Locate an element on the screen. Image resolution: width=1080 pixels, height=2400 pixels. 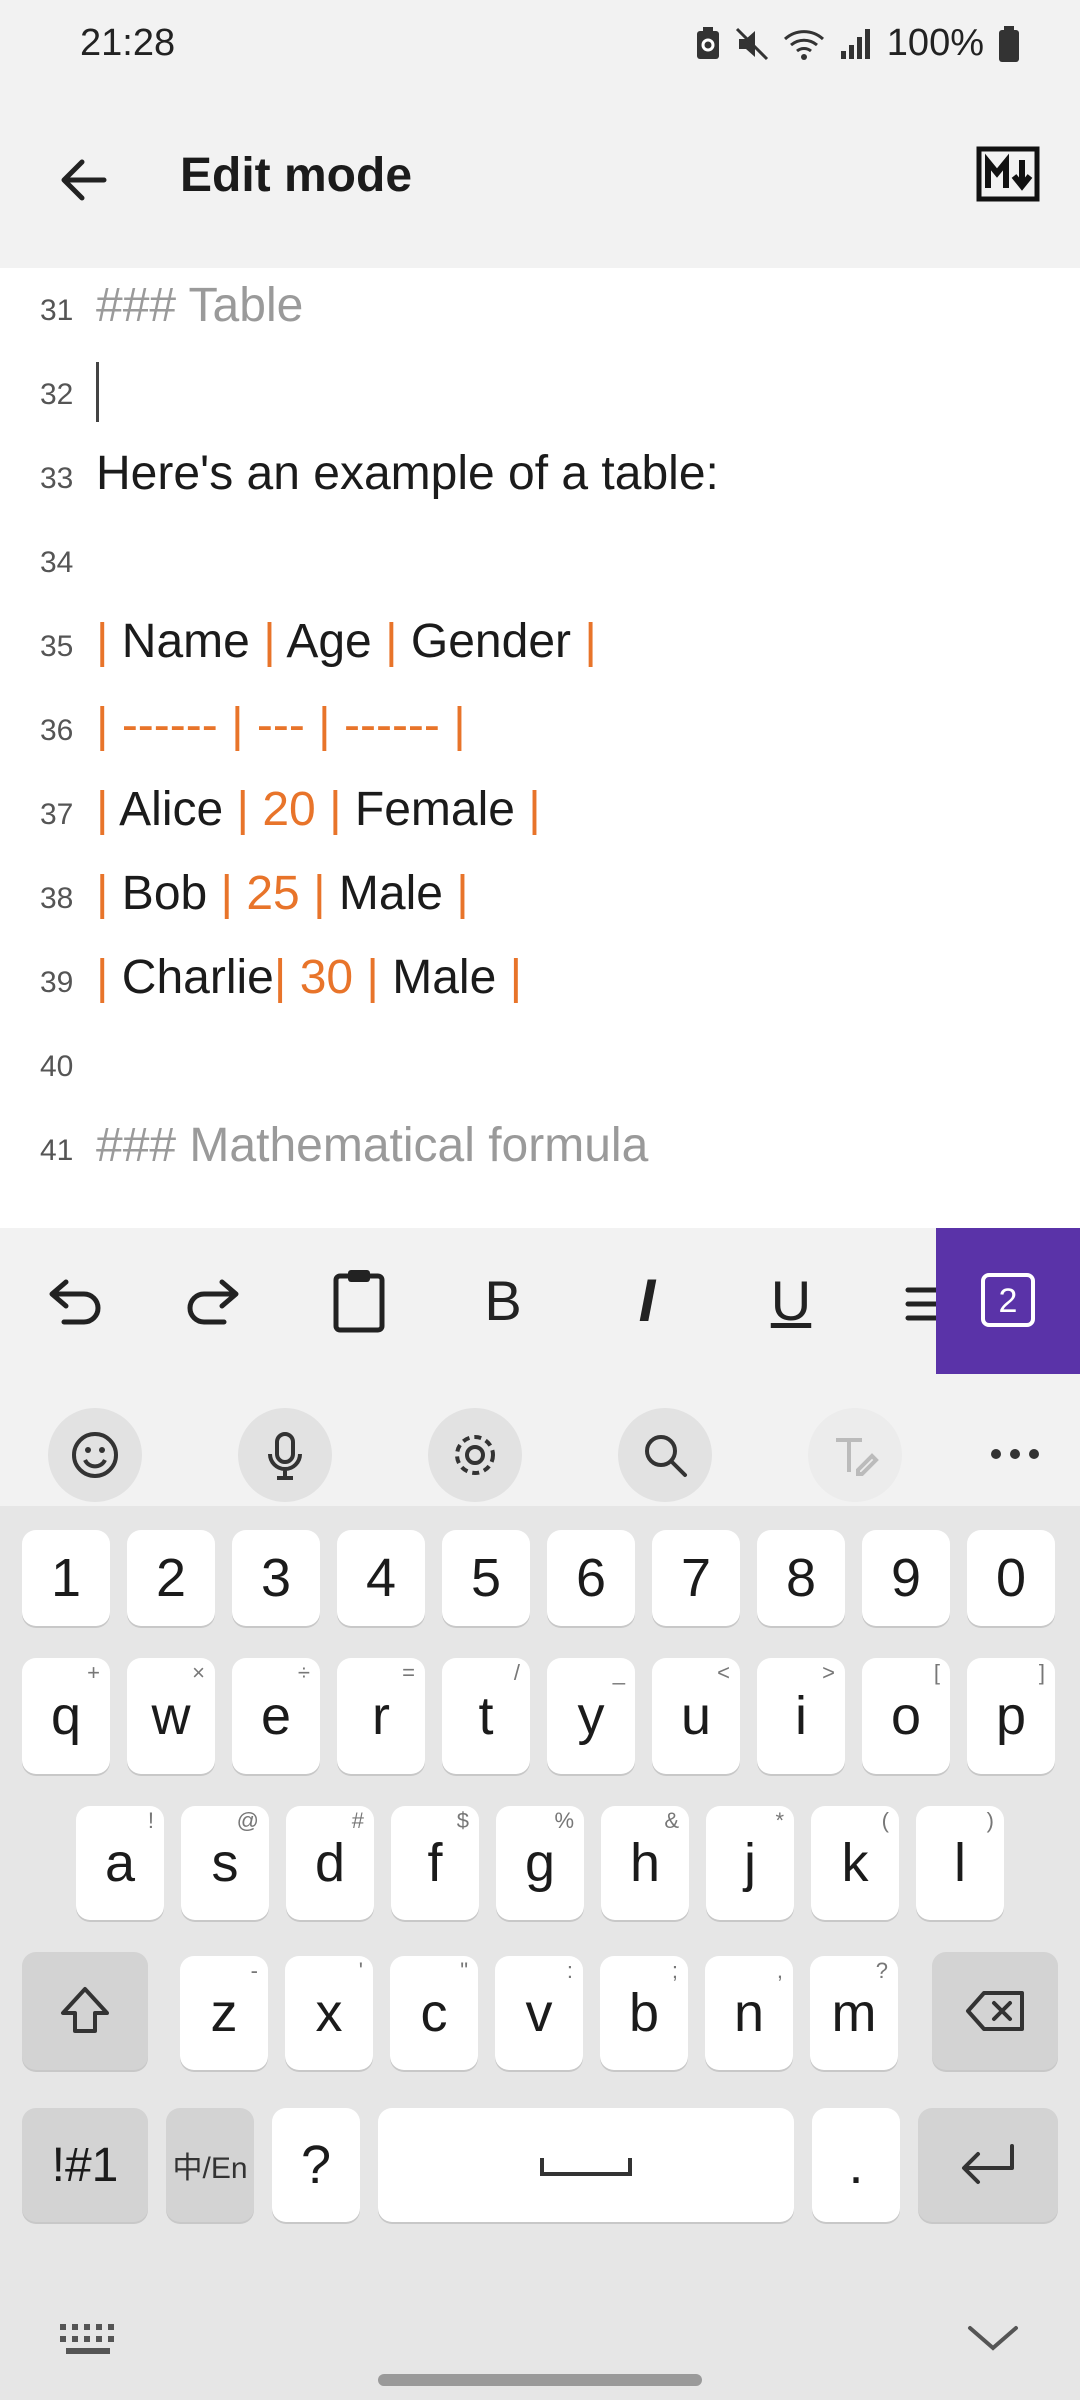
key-5: 5 is located at coordinates (486, 1578).